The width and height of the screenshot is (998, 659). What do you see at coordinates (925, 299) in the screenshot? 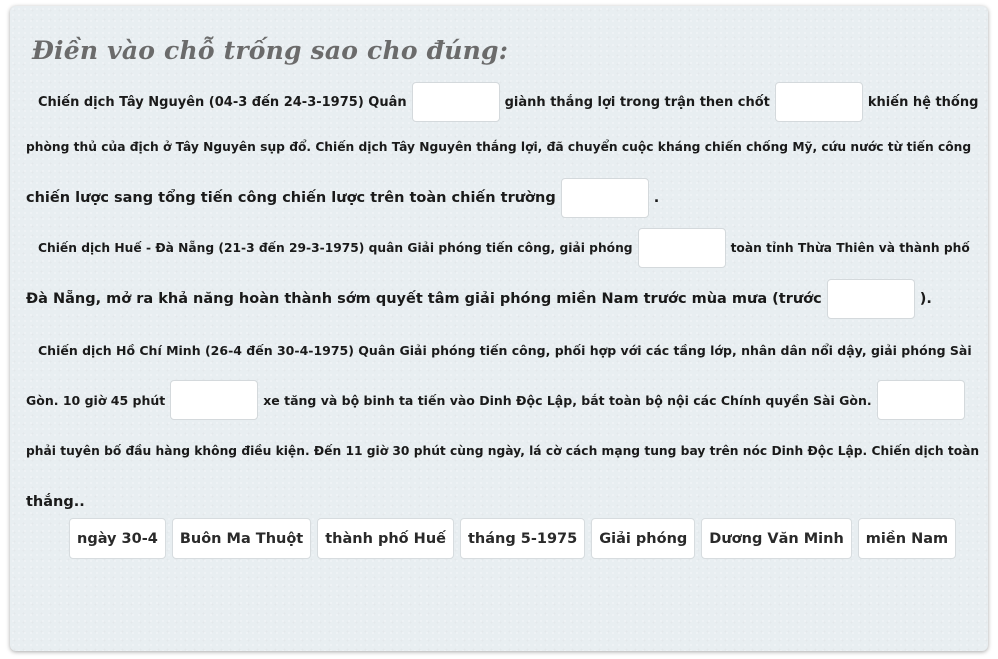
I see `text-segment: ).` at bounding box center [925, 299].